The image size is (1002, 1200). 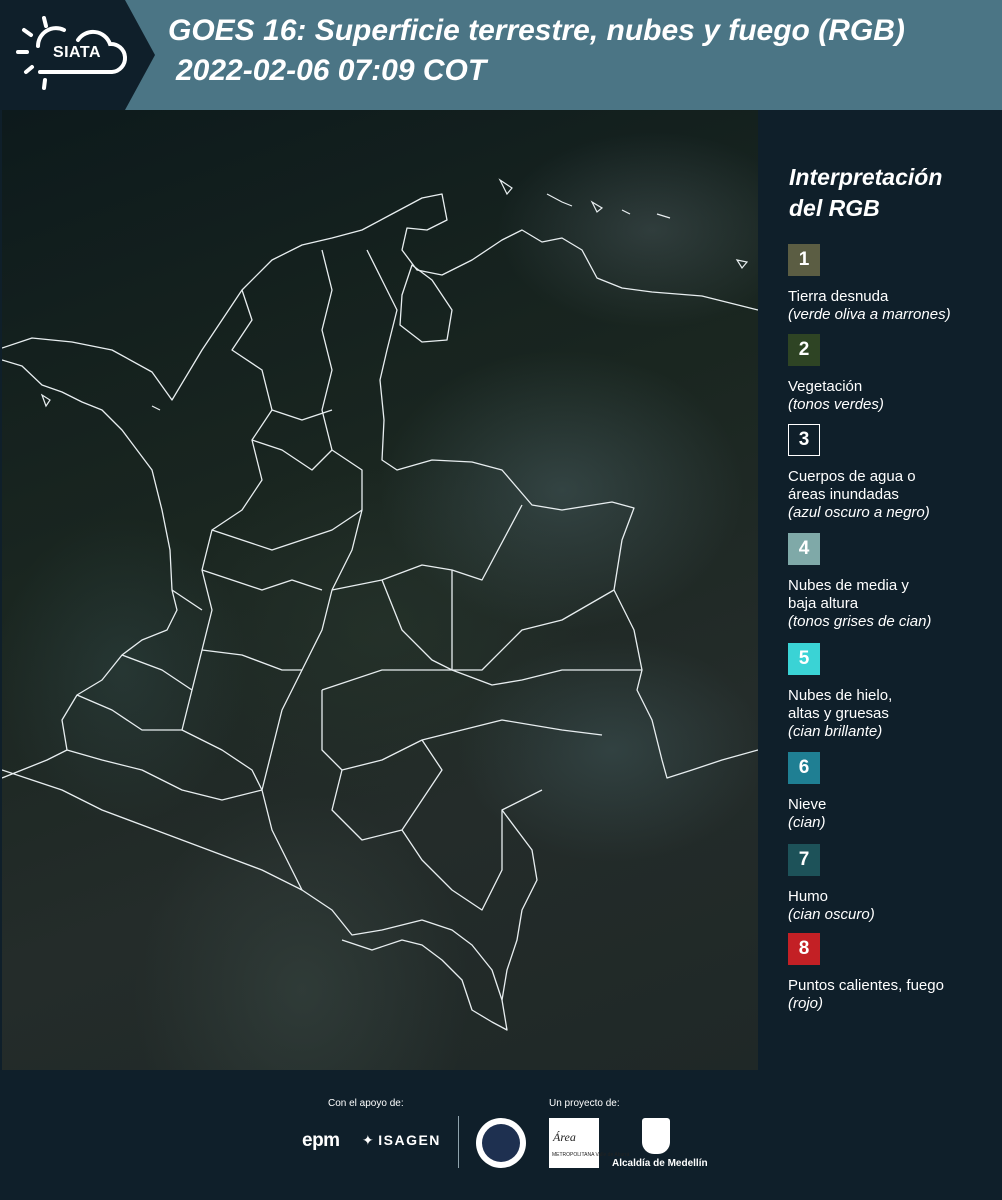 What do you see at coordinates (852, 476) in the screenshot?
I see `legend-label: Cuerpos de agua o` at bounding box center [852, 476].